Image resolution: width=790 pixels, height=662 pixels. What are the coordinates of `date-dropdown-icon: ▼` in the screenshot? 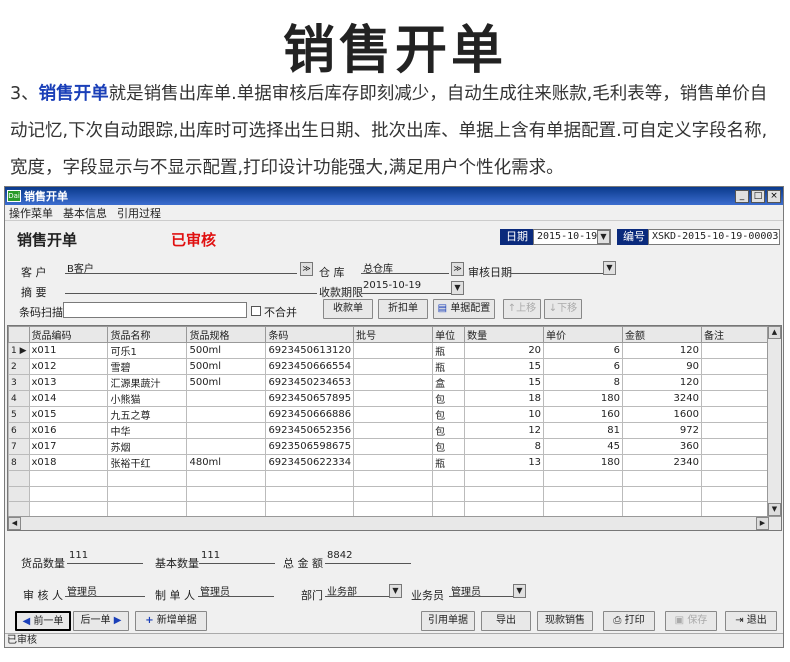 It's located at (603, 237).